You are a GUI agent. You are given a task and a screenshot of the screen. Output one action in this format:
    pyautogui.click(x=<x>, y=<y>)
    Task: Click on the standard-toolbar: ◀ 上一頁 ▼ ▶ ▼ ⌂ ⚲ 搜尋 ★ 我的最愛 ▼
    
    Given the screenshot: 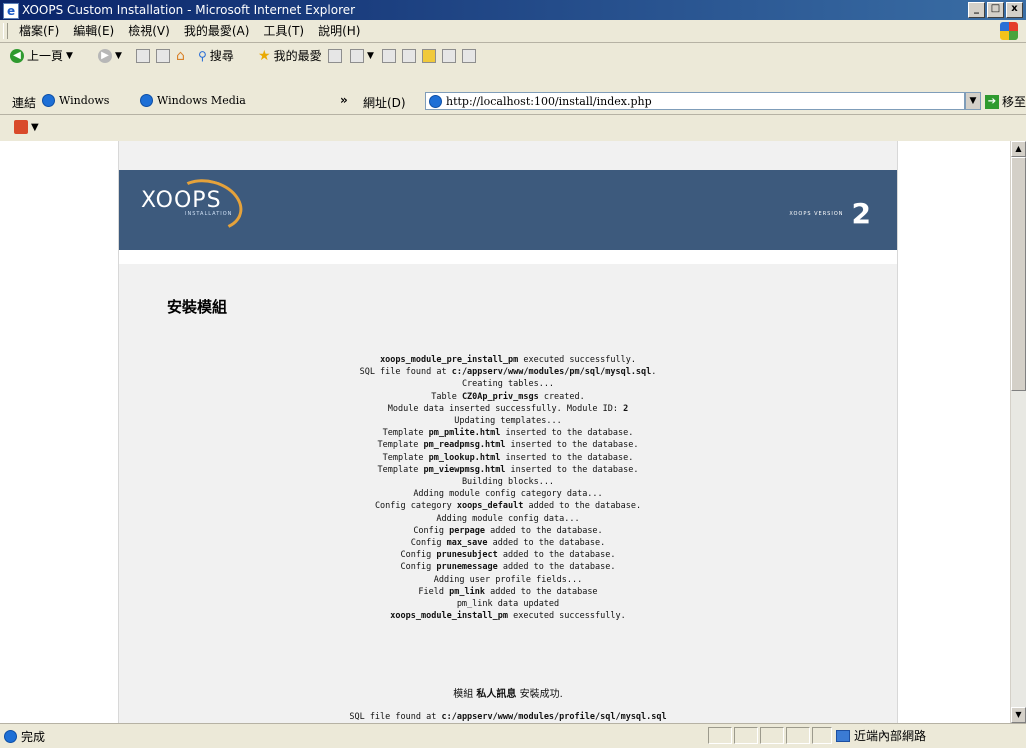 What is the action you would take?
    pyautogui.click(x=513, y=56)
    